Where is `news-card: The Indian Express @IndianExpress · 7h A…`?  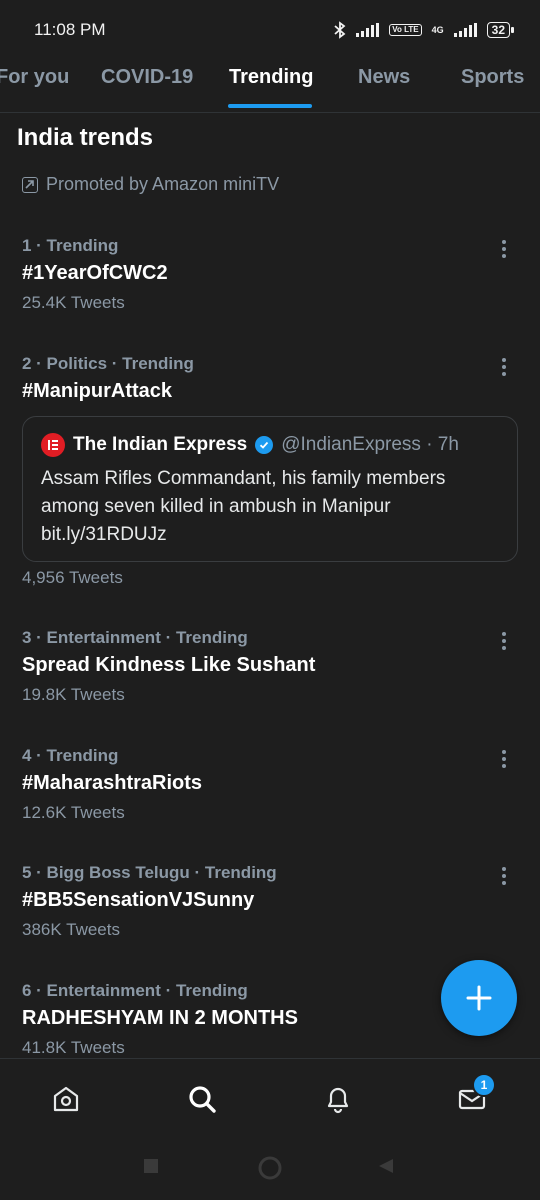
news-card: The Indian Express @IndianExpress · 7h A… is located at coordinates (270, 489).